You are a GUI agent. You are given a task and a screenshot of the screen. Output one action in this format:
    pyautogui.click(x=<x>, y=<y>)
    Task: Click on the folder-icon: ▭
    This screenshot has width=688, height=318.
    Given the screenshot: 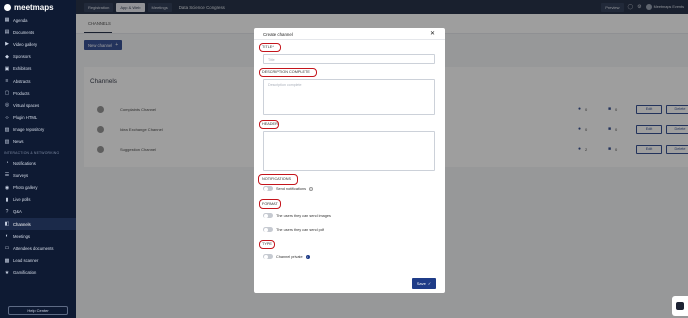 What is the action you would take?
    pyautogui.click(x=7, y=248)
    